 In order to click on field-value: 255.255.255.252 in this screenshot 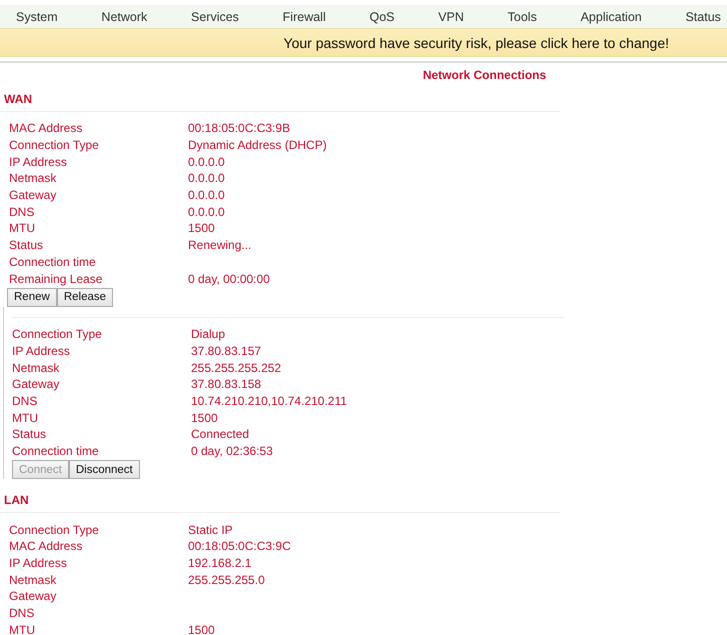, I will do `click(236, 367)`.